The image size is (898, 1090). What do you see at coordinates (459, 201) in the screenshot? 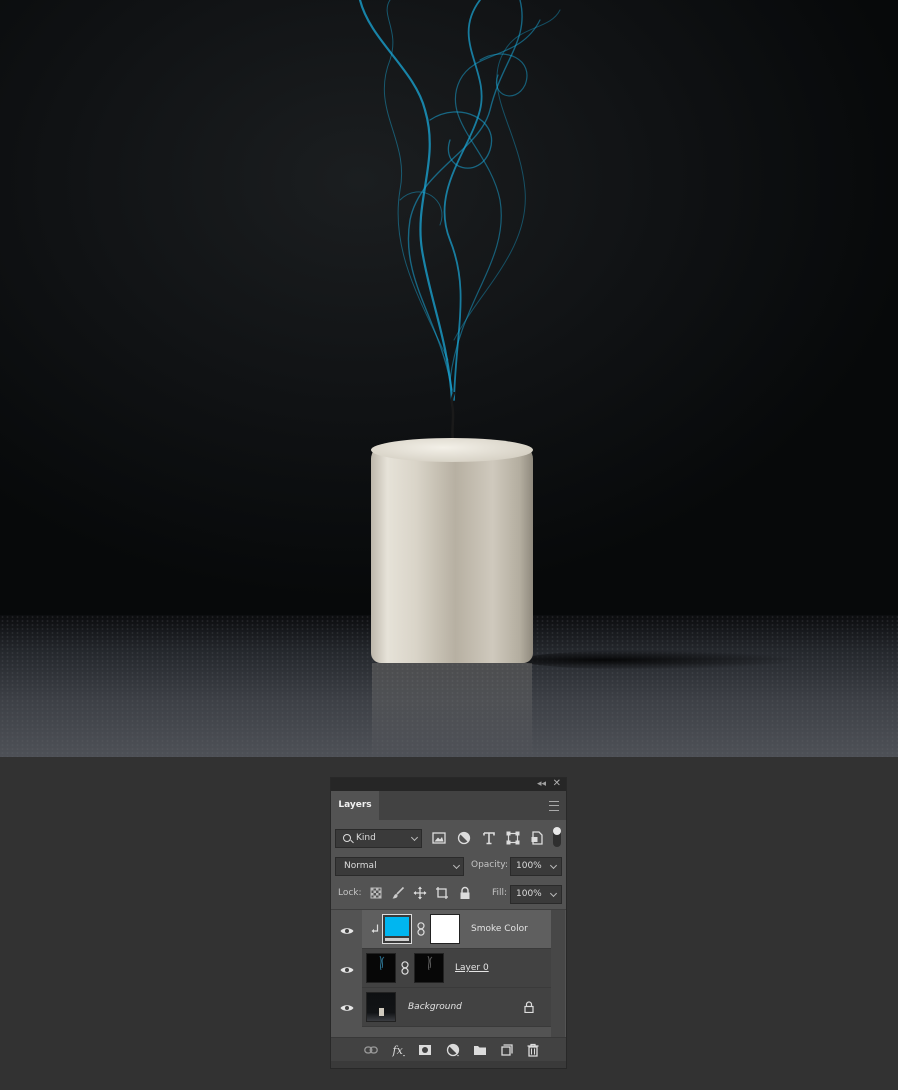
I see `blue-smoke` at bounding box center [459, 201].